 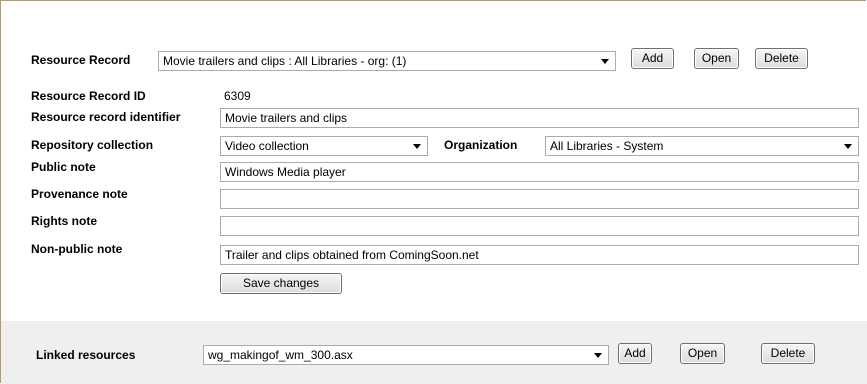 I want to click on collection-selected: Video collection, so click(x=267, y=146).